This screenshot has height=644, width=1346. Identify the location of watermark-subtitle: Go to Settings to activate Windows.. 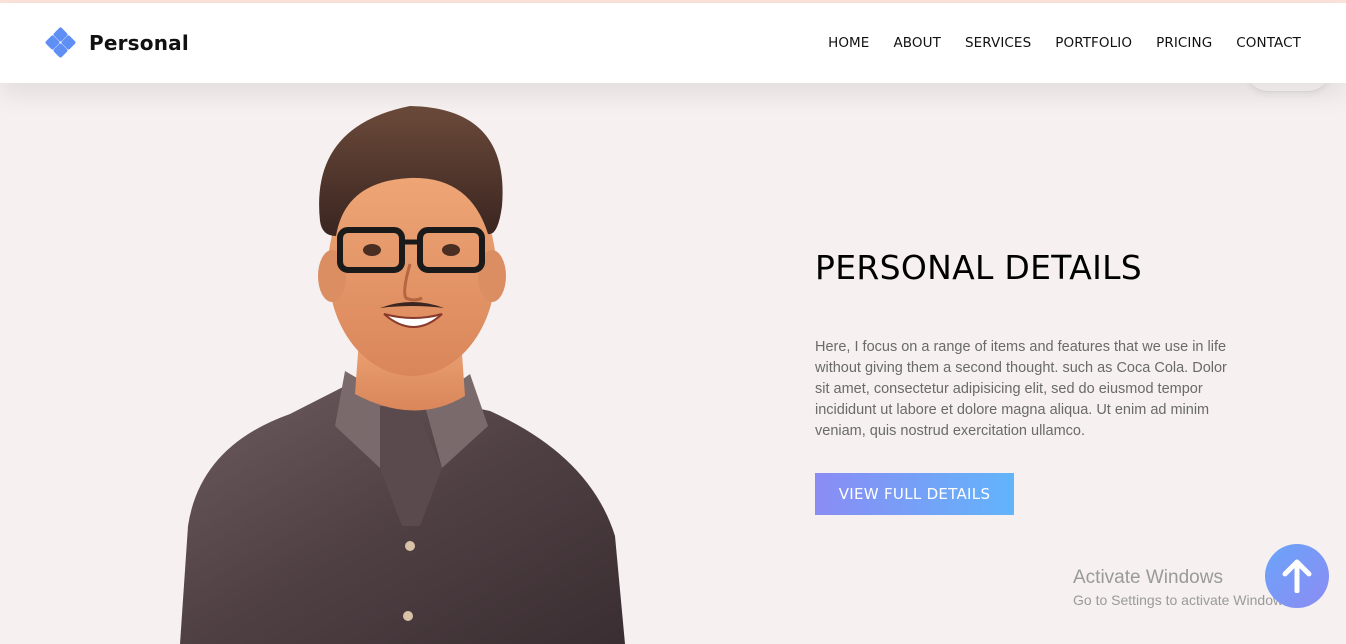
(1183, 600).